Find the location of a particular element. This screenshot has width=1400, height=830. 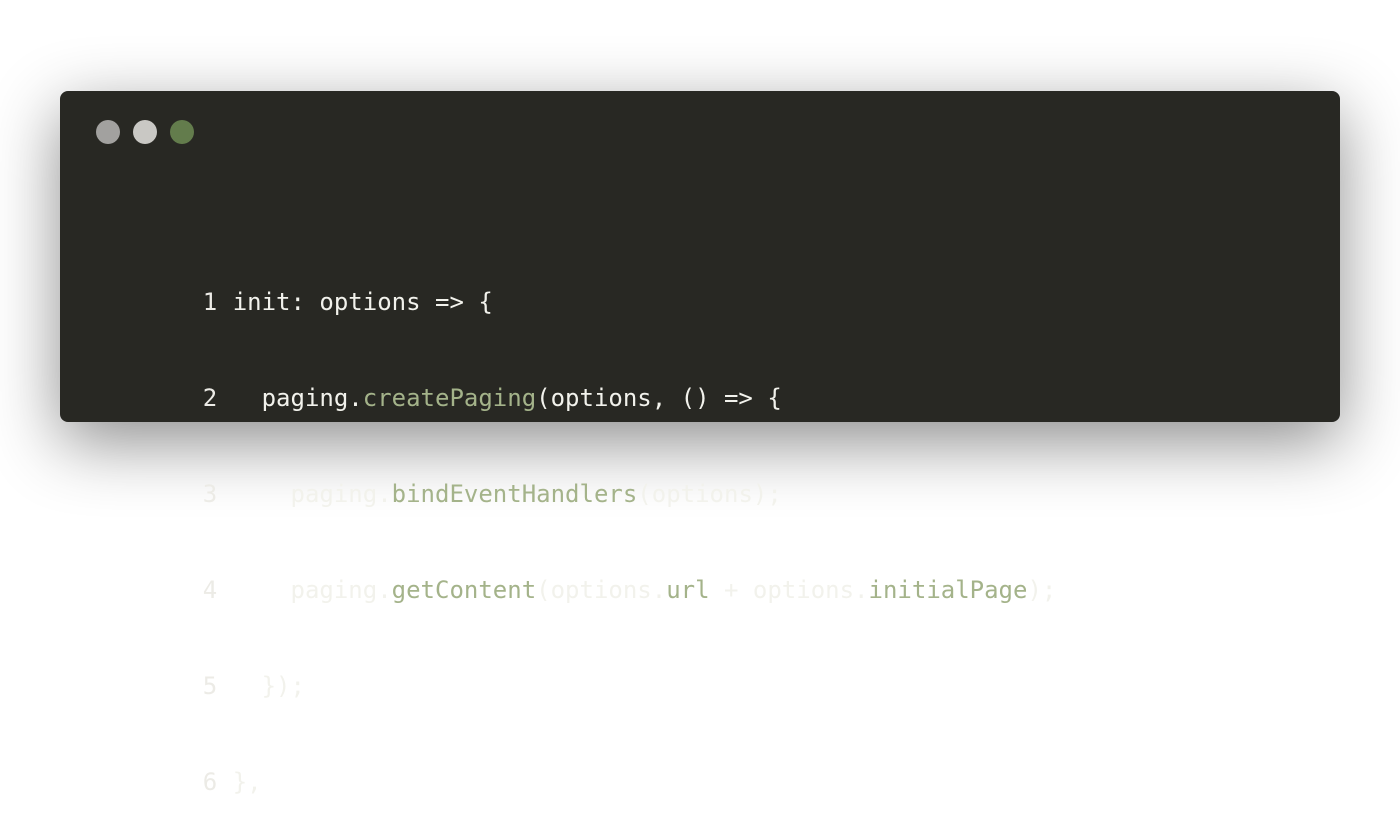

code-token: (options); is located at coordinates (709, 494).